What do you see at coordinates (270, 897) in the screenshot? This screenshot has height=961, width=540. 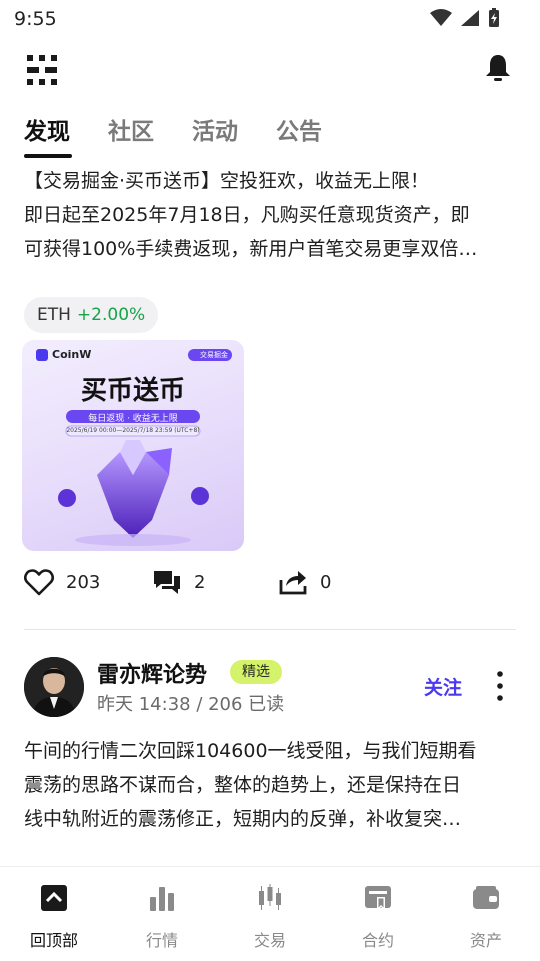 I see `candlestick-icon` at bounding box center [270, 897].